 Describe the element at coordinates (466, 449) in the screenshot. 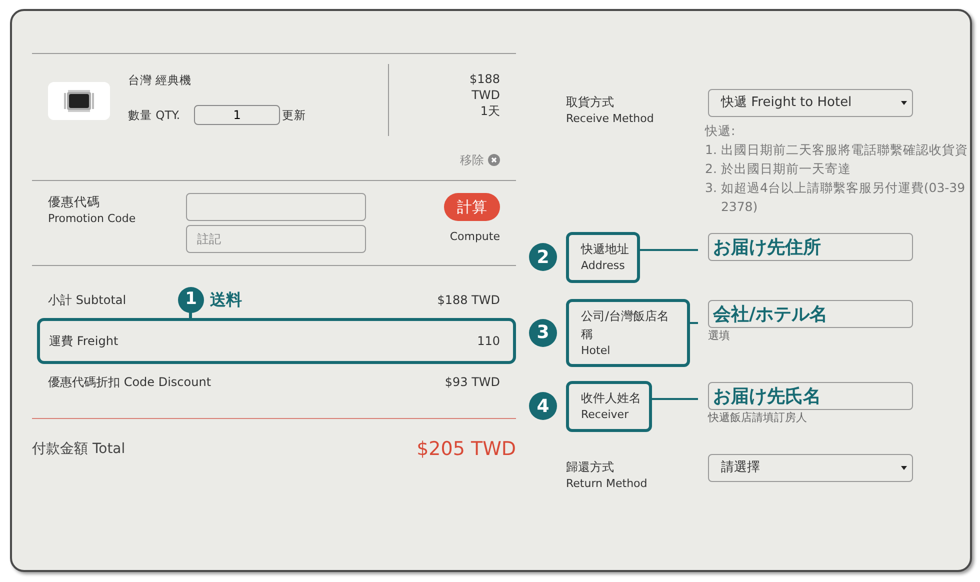

I see `total-amount: $205 TWD` at that location.